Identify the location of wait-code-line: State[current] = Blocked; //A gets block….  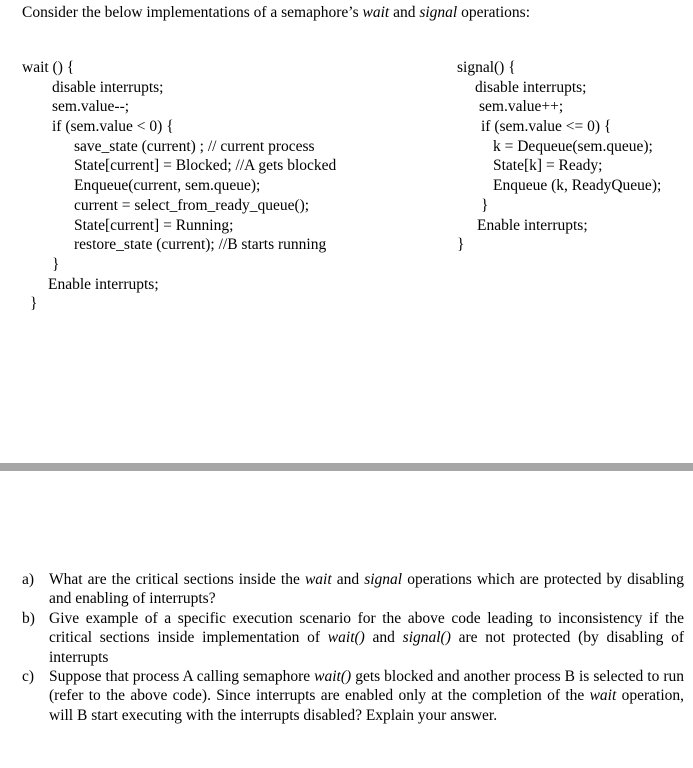
(205, 166).